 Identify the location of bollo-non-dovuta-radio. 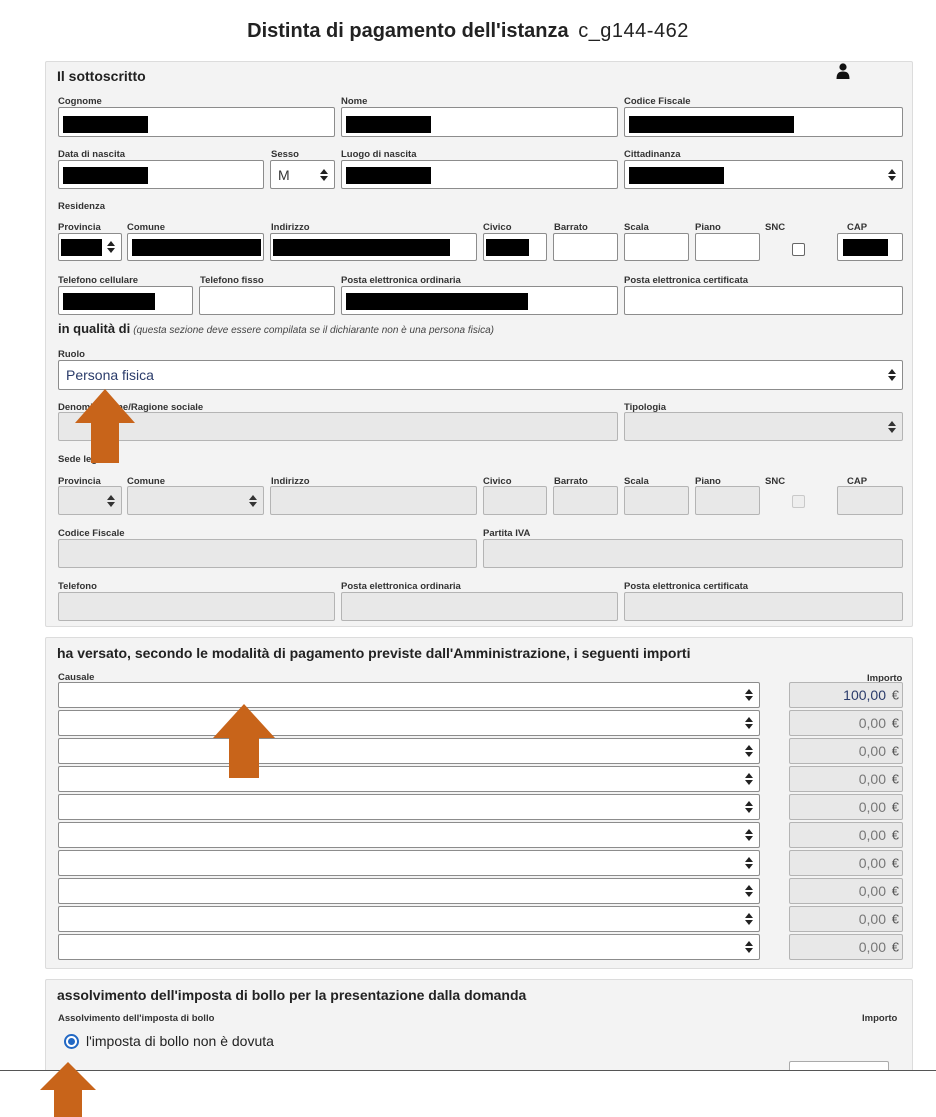
(71, 1041).